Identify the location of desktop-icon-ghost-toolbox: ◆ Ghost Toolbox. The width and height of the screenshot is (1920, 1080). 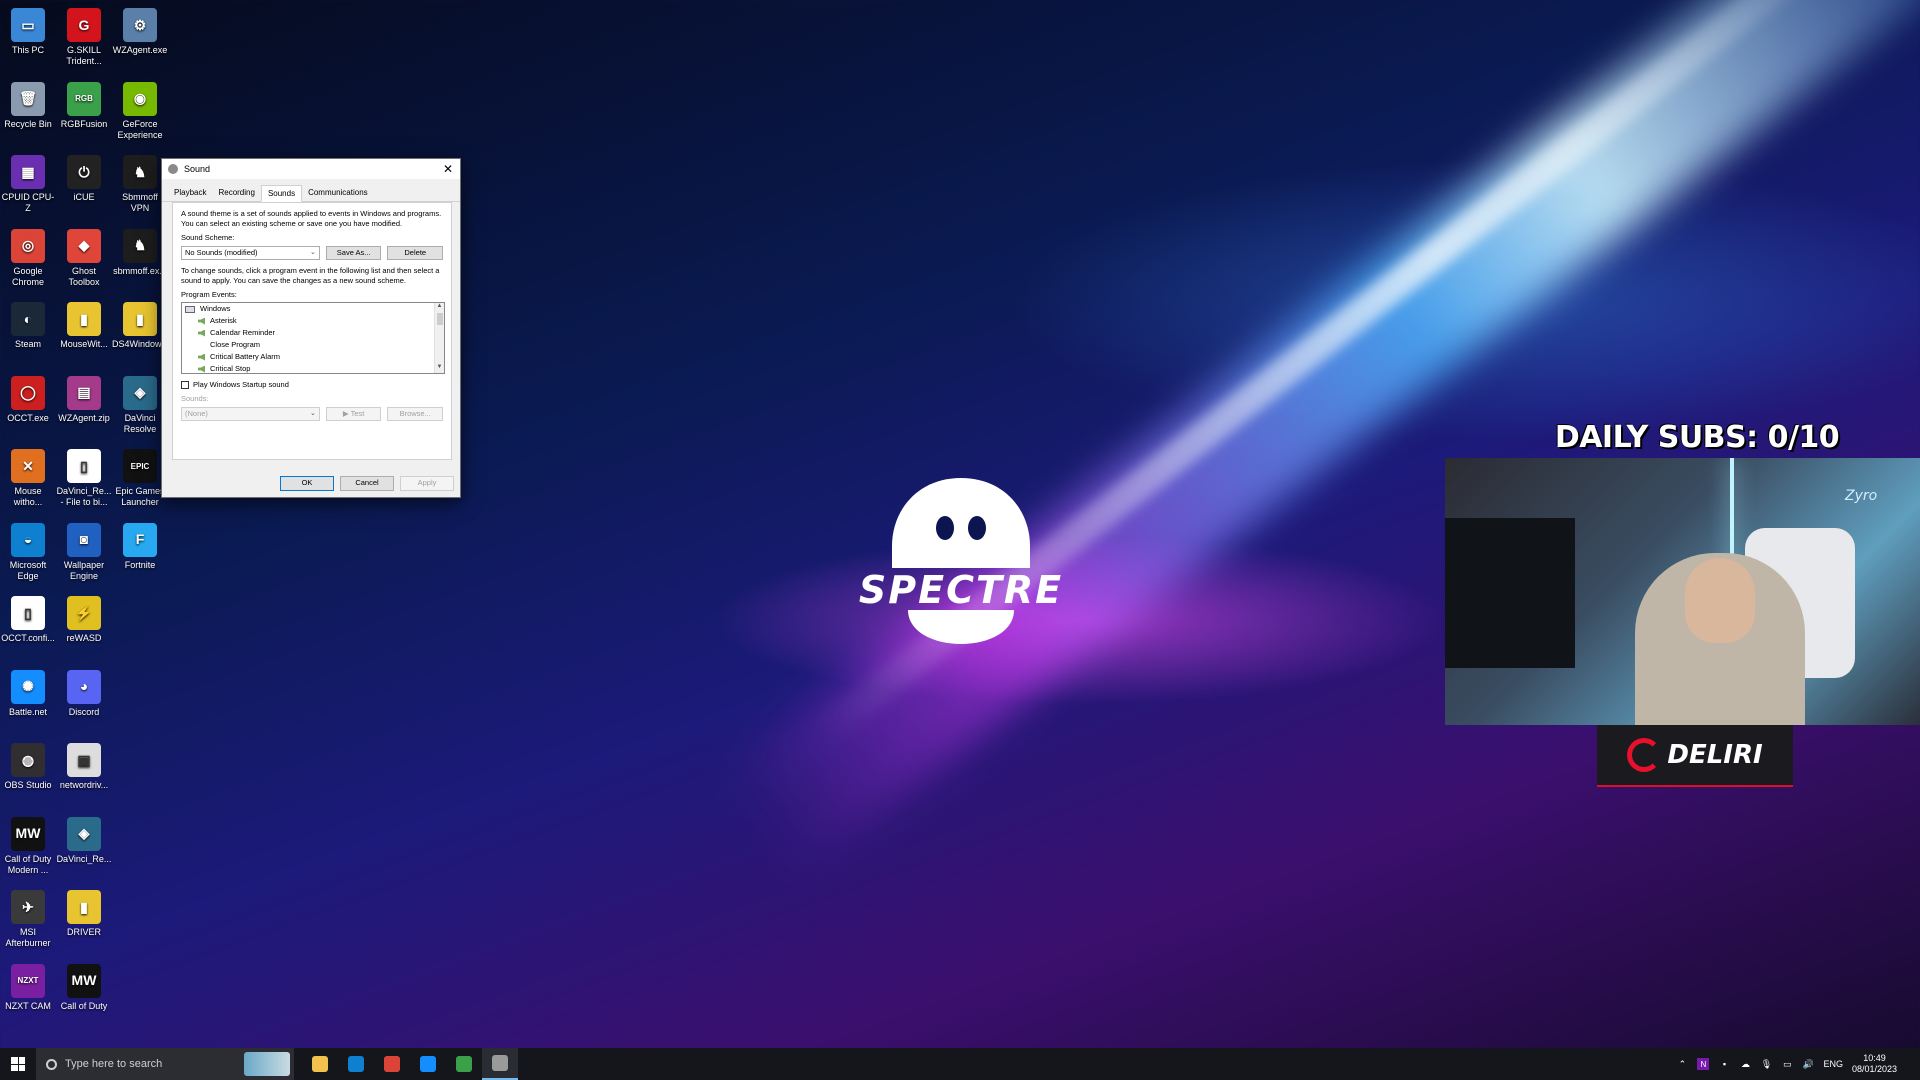
(84, 255).